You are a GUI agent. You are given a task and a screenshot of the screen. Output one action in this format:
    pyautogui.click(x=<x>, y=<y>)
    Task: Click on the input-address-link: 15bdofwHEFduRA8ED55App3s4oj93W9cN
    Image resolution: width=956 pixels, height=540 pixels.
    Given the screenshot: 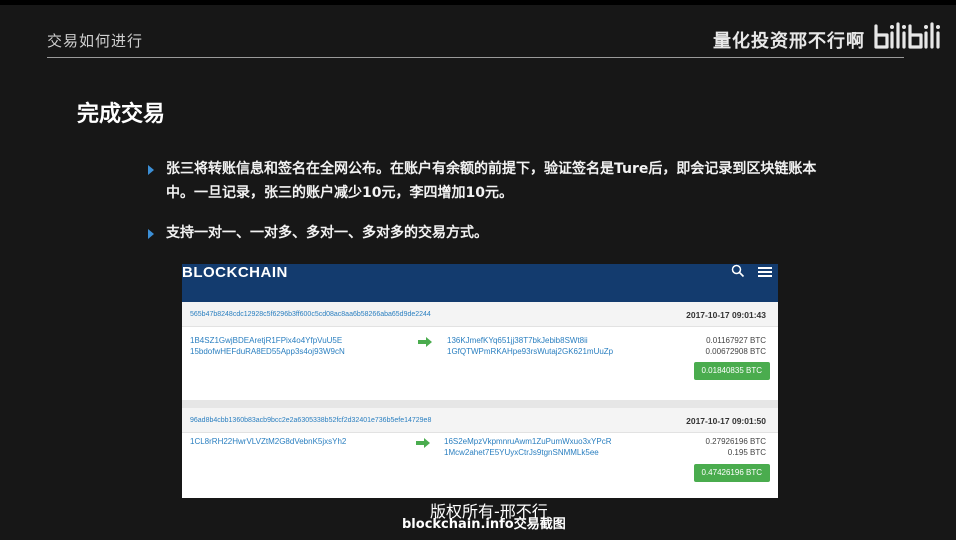 What is the action you would take?
    pyautogui.click(x=267, y=351)
    